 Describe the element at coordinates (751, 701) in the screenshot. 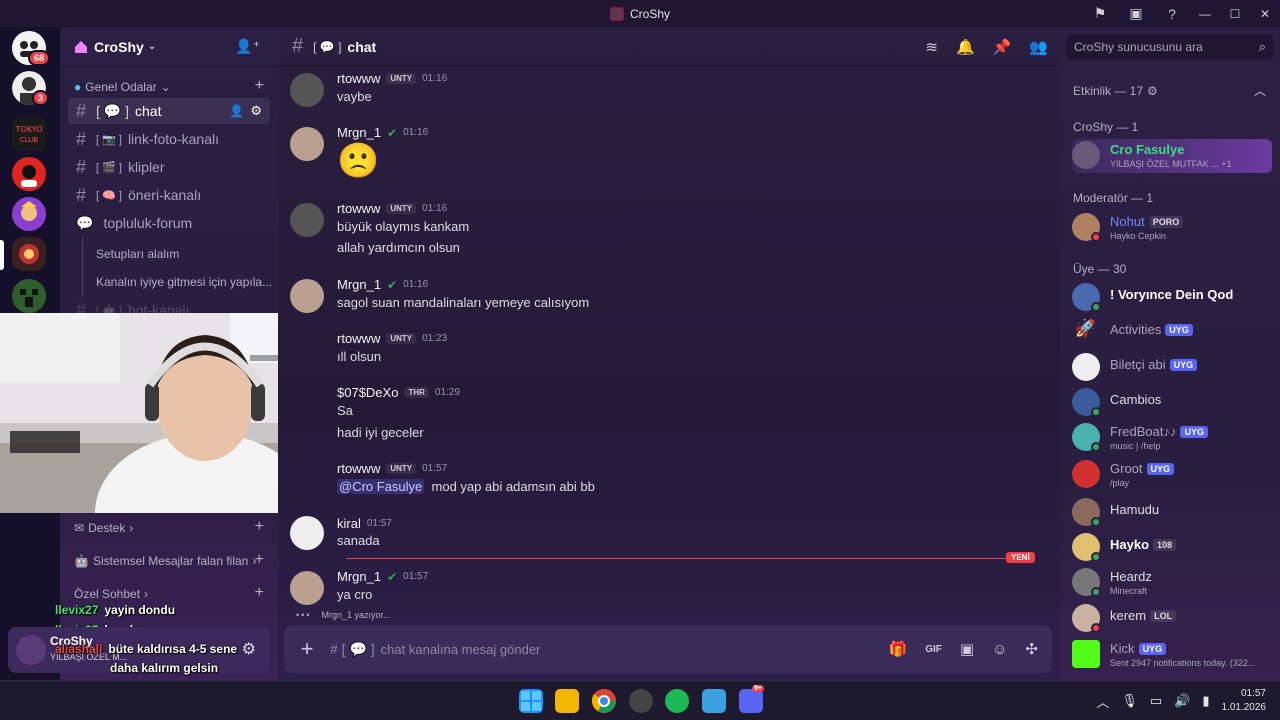

I see `discord-icon` at that location.